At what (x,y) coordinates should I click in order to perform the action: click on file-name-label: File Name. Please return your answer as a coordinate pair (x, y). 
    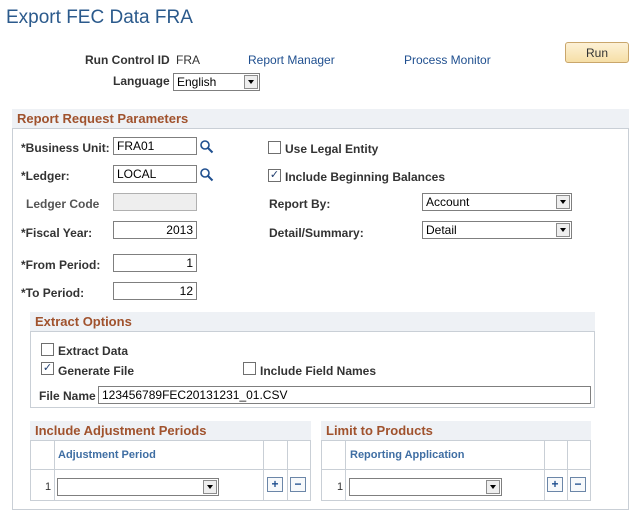
    Looking at the image, I should click on (67, 396).